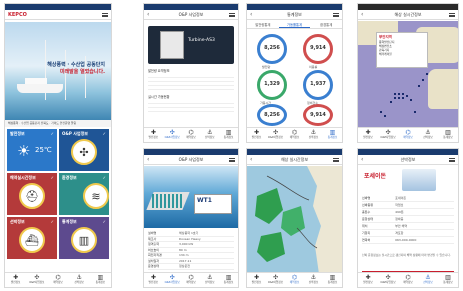 The height and width of the screenshot is (291, 463). Describe the element at coordinates (272, 115) in the screenshot. I see `gauge-5: 8,256` at that location.